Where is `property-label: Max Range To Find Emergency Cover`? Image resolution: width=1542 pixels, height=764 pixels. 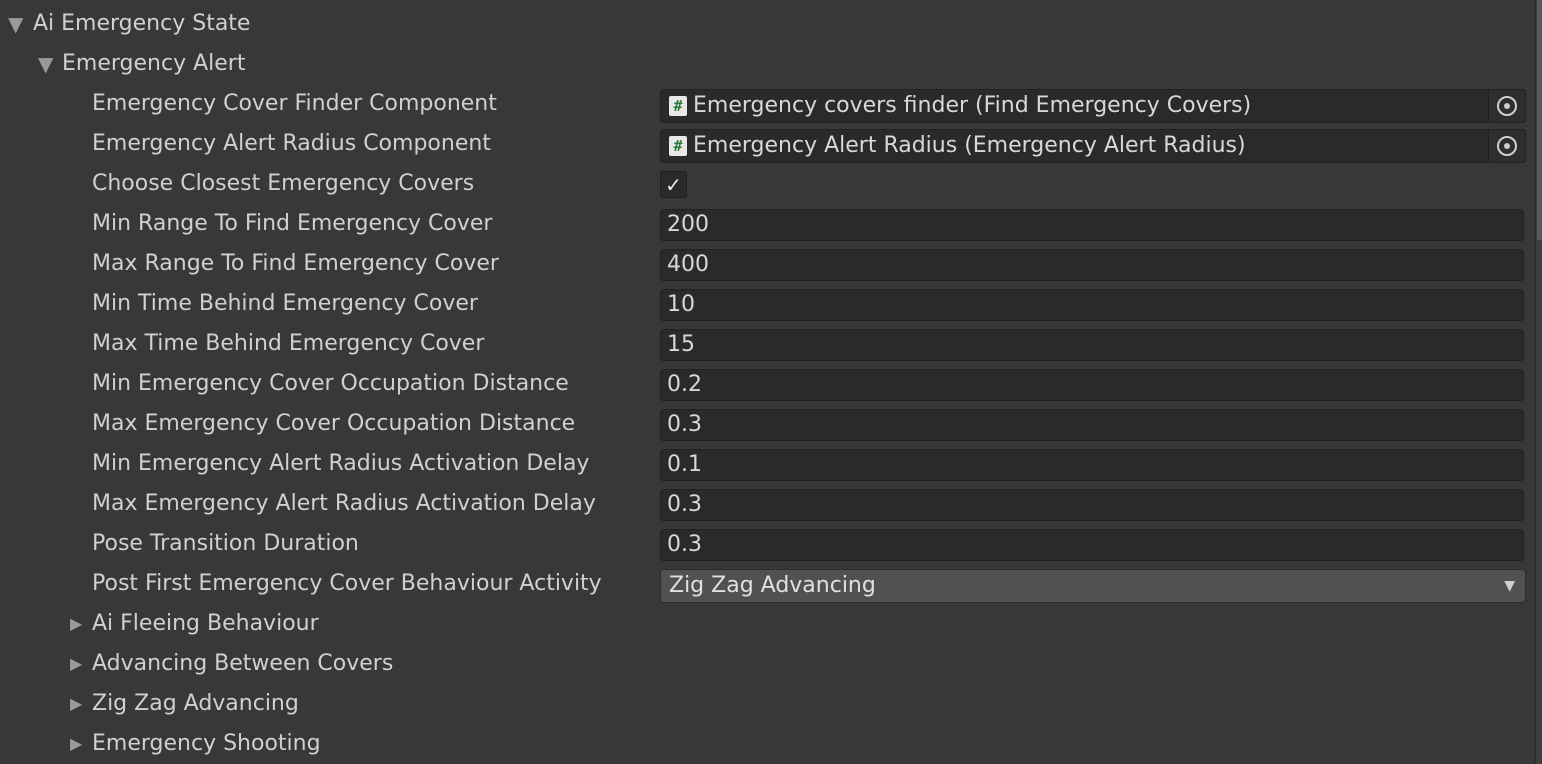 property-label: Max Range To Find Emergency Cover is located at coordinates (295, 263).